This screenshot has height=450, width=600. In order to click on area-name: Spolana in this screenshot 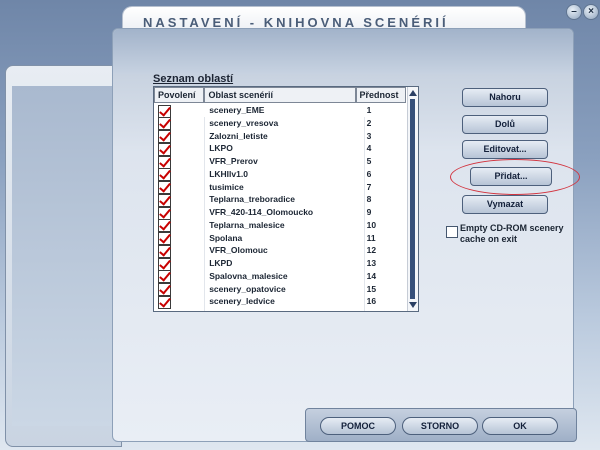, I will do `click(226, 237)`.